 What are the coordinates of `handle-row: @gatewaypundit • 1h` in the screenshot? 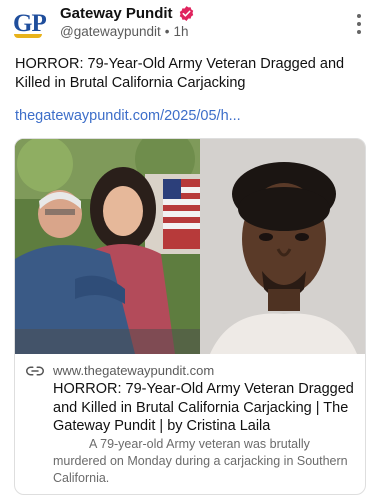 It's located at (124, 31).